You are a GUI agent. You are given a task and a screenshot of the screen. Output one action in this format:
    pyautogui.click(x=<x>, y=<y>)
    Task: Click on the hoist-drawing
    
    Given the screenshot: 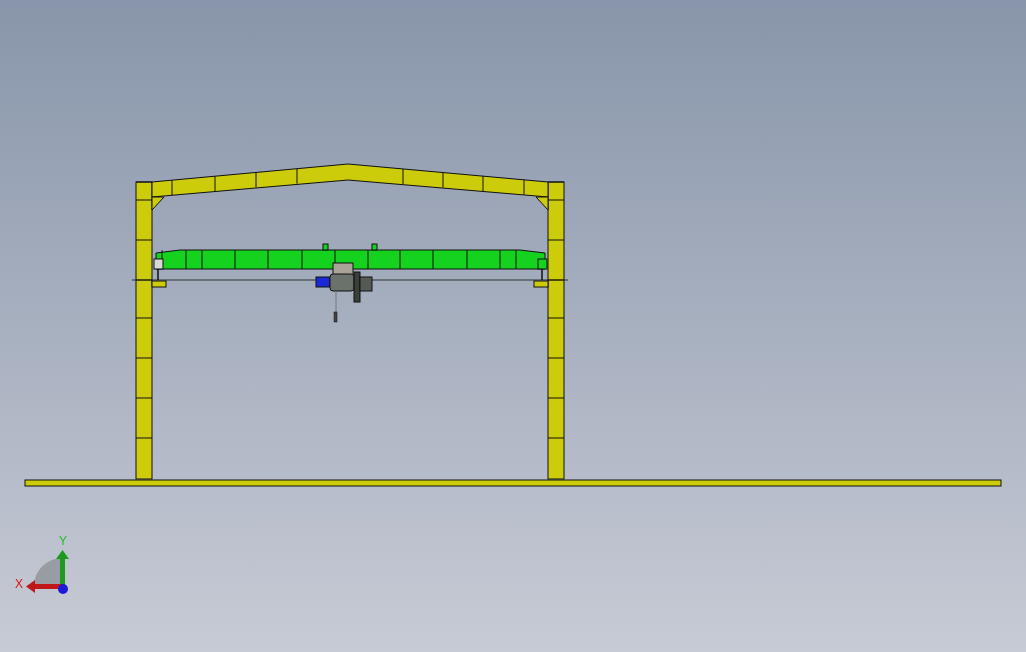 What is the action you would take?
    pyautogui.click(x=344, y=292)
    